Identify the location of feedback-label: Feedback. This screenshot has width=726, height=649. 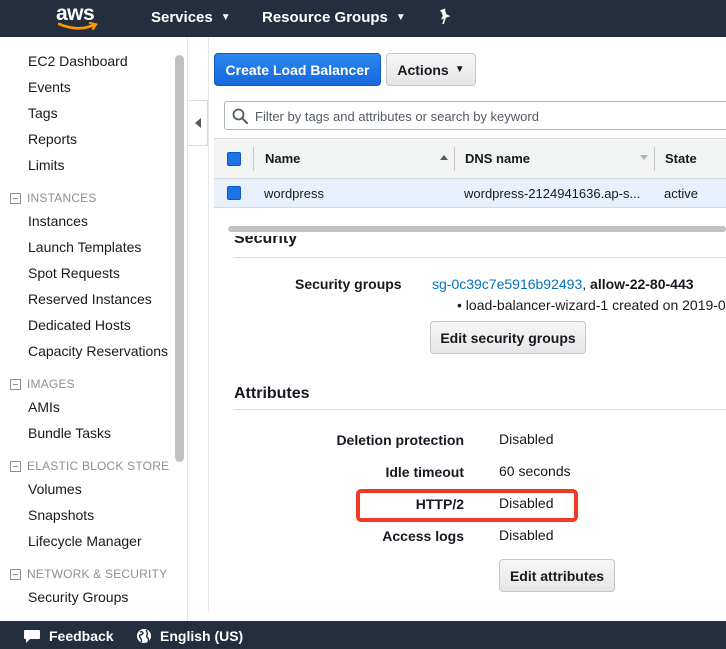
(81, 636).